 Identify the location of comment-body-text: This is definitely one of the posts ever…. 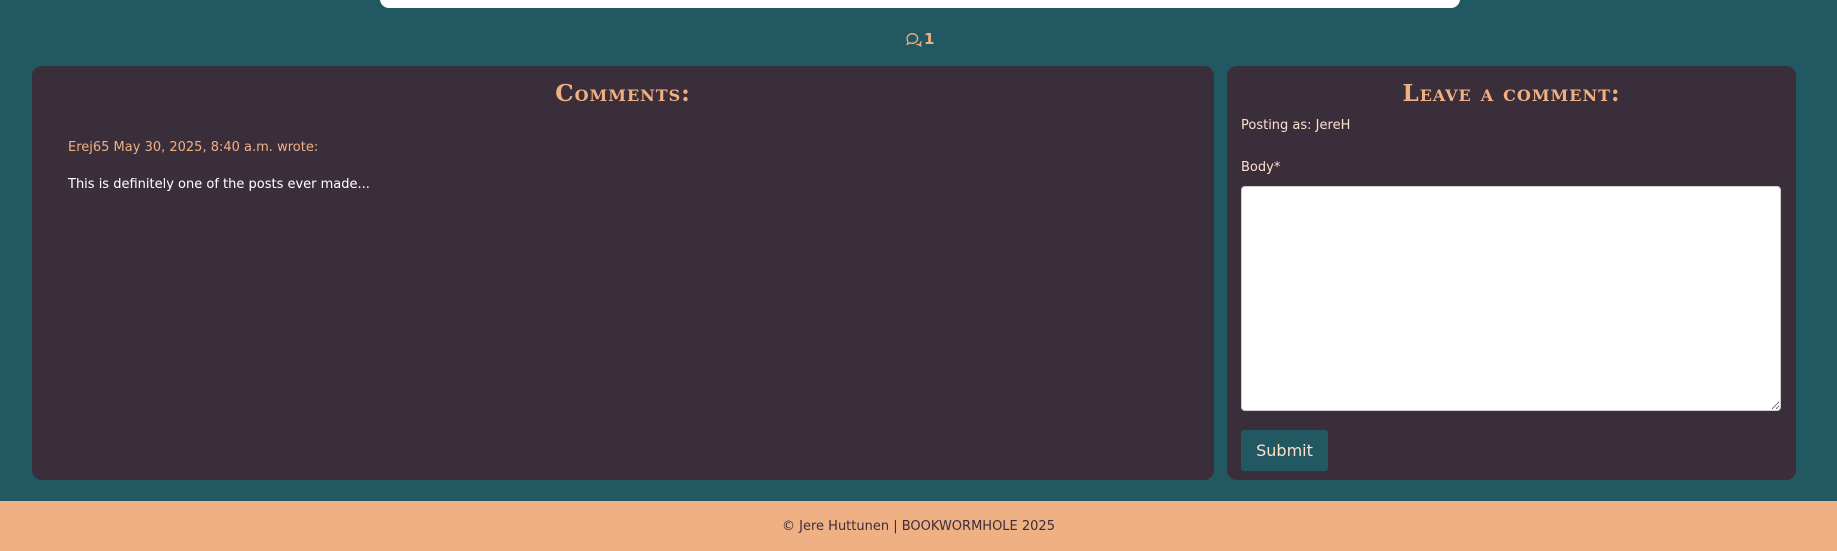
(219, 184).